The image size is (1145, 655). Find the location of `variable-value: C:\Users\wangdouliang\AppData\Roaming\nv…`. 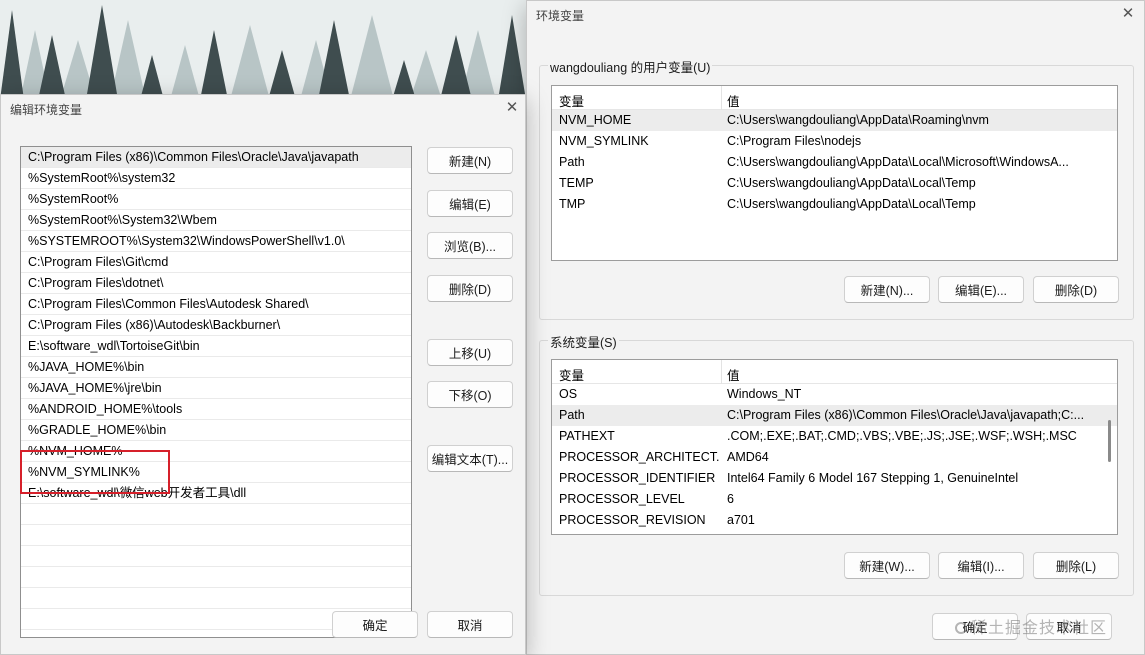

variable-value: C:\Users\wangdouliang\AppData\Roaming\nv… is located at coordinates (858, 120).